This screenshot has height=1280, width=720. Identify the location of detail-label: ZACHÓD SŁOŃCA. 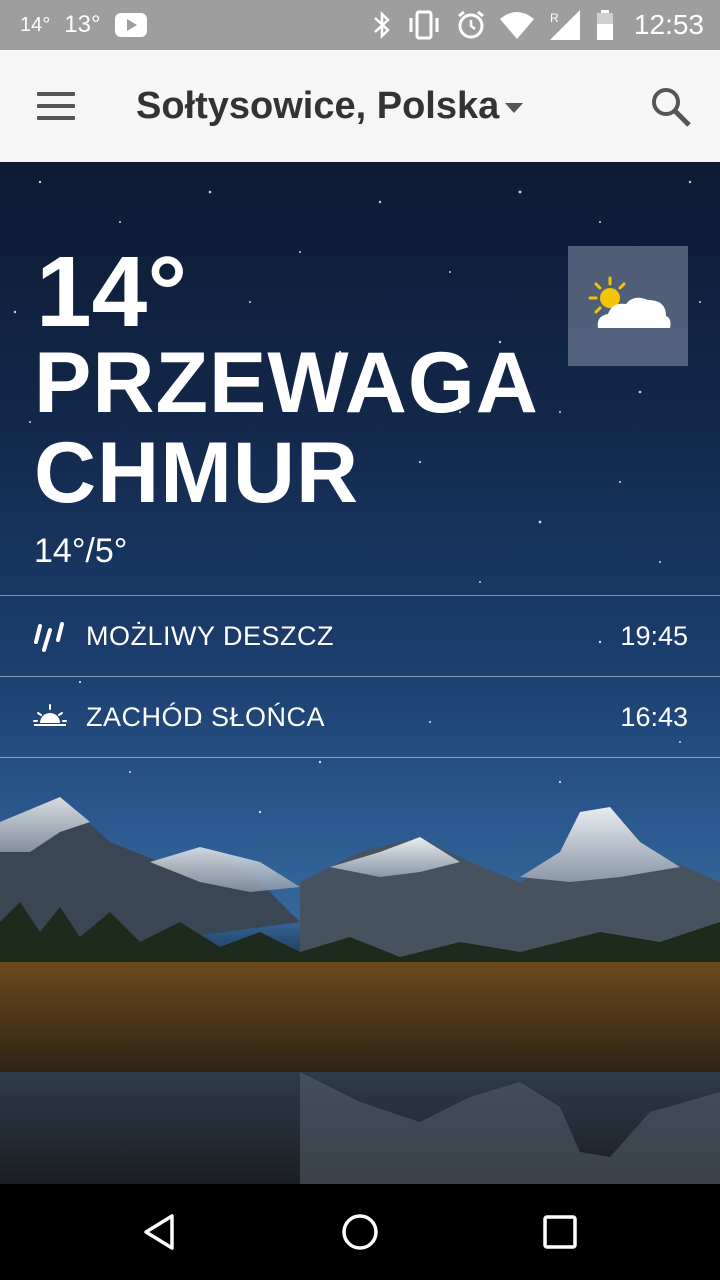
(206, 716).